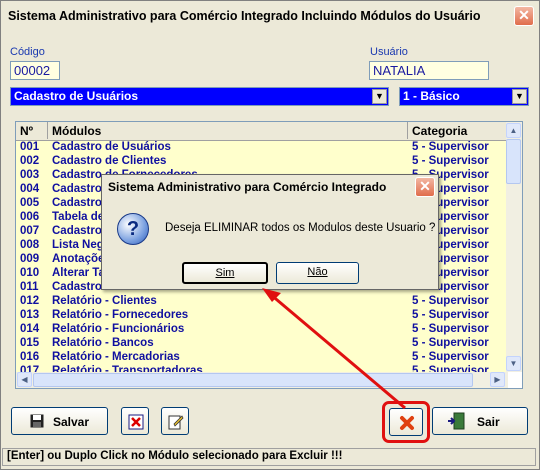 Image resolution: width=540 pixels, height=470 pixels. Describe the element at coordinates (30, 217) in the screenshot. I see `table-cell-n: 006` at that location.